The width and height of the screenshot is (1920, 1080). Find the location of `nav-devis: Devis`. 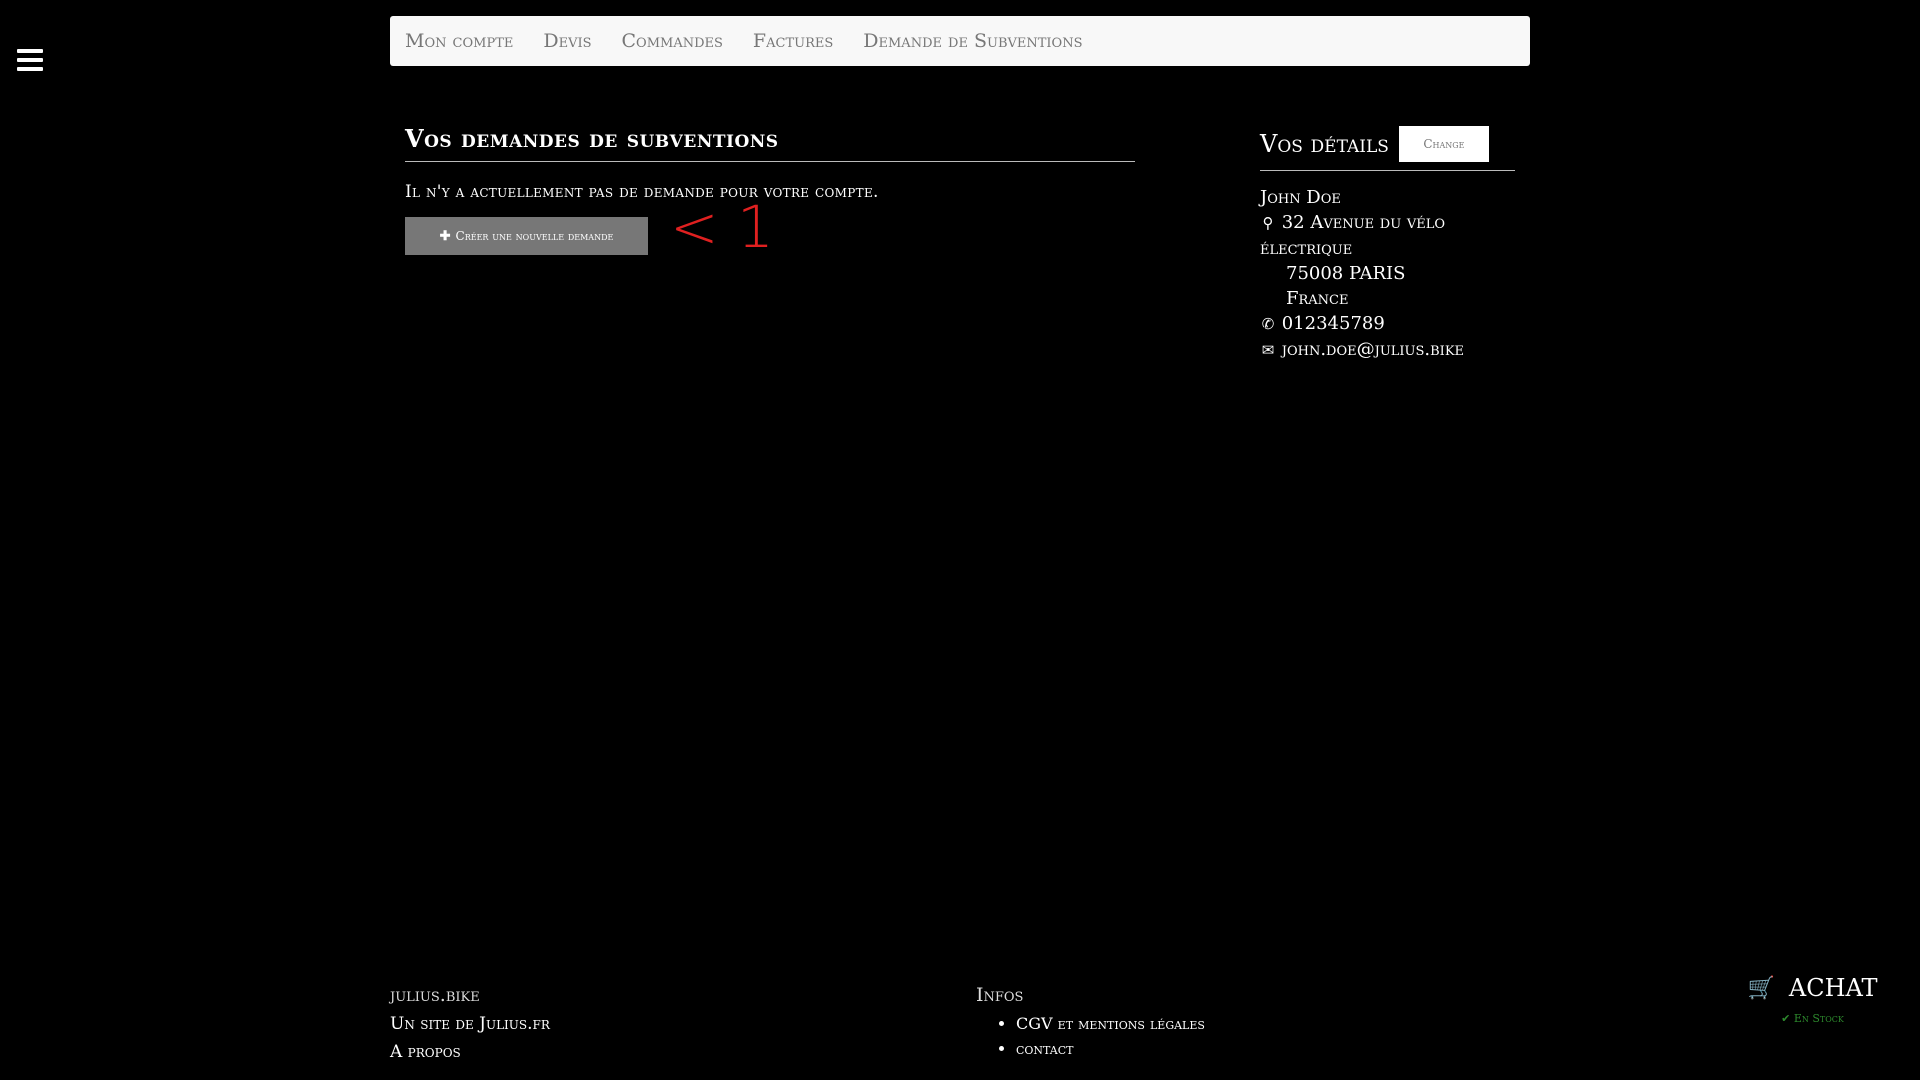

nav-devis: Devis is located at coordinates (567, 41).